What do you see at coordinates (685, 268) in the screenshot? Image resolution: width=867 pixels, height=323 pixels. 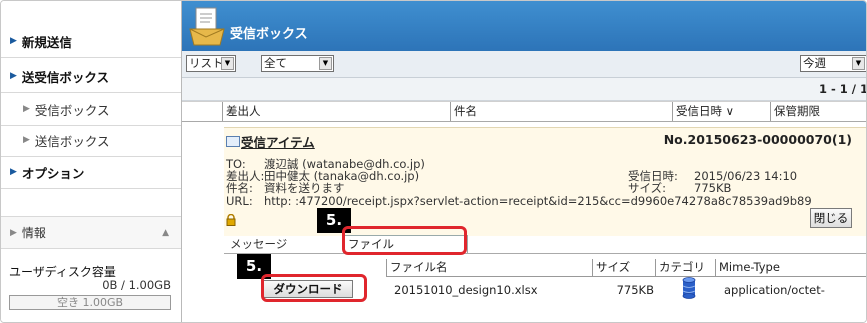 I see `file-column-category: カテゴリ` at bounding box center [685, 268].